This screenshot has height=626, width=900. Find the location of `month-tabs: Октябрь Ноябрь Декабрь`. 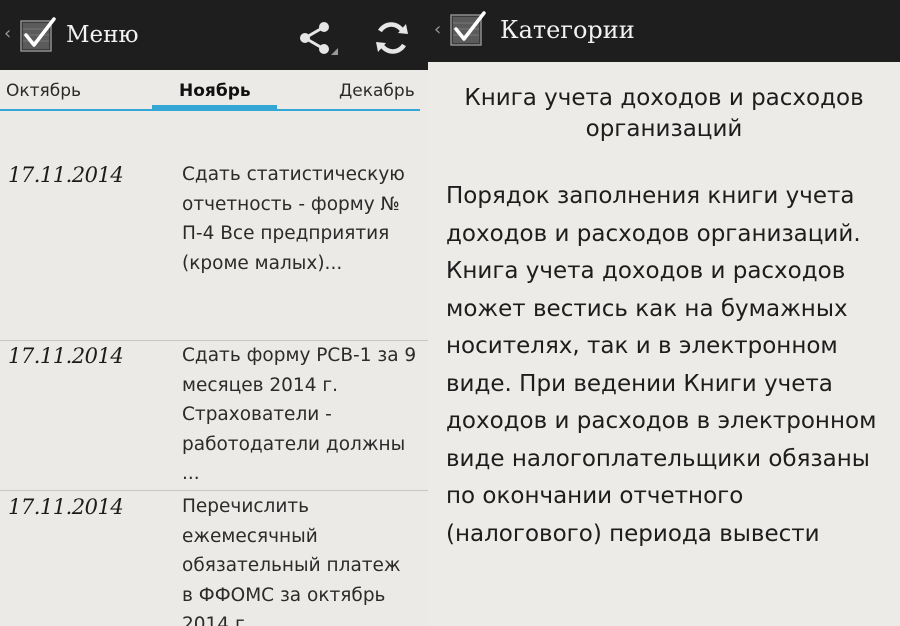

month-tabs: Октябрь Ноябрь Декабрь is located at coordinates (214, 92).